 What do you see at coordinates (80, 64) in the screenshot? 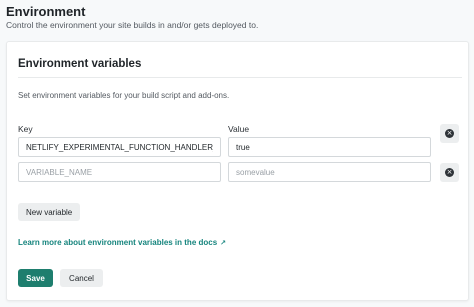
I see `card-title: Environment variables` at bounding box center [80, 64].